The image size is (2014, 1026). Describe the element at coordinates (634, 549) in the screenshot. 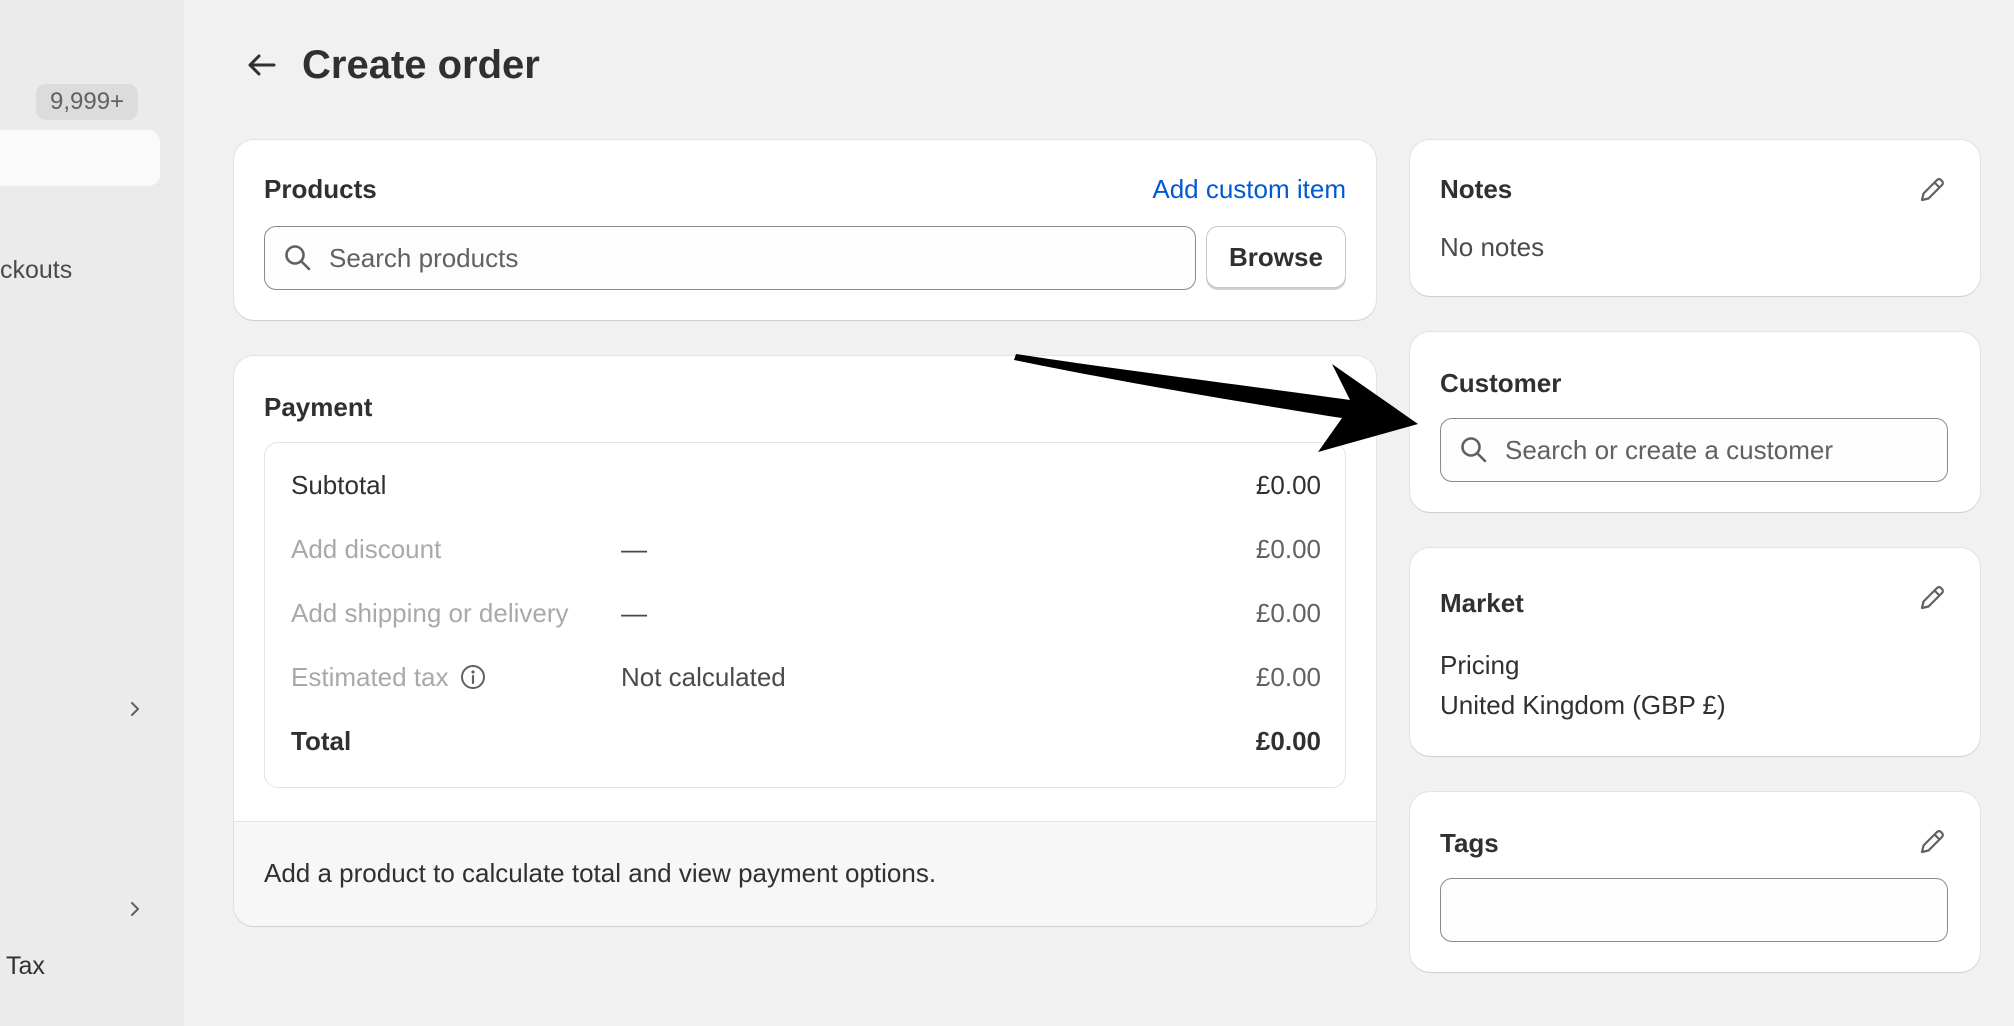

I see `discount-detail: —` at that location.